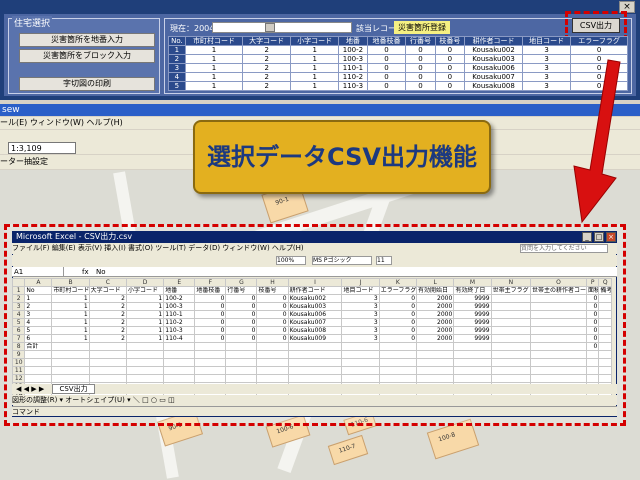 Image resolution: width=640 pixels, height=480 pixels. What do you see at coordinates (315, 338) in the screenshot?
I see `table-cell: Kousaku009` at bounding box center [315, 338].